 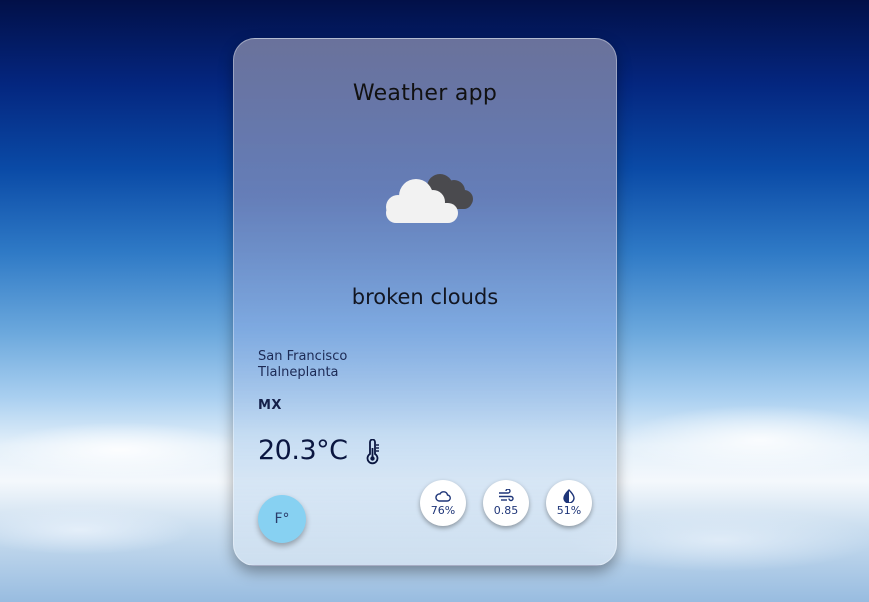 What do you see at coordinates (425, 297) in the screenshot?
I see `weather-description: broken clouds` at bounding box center [425, 297].